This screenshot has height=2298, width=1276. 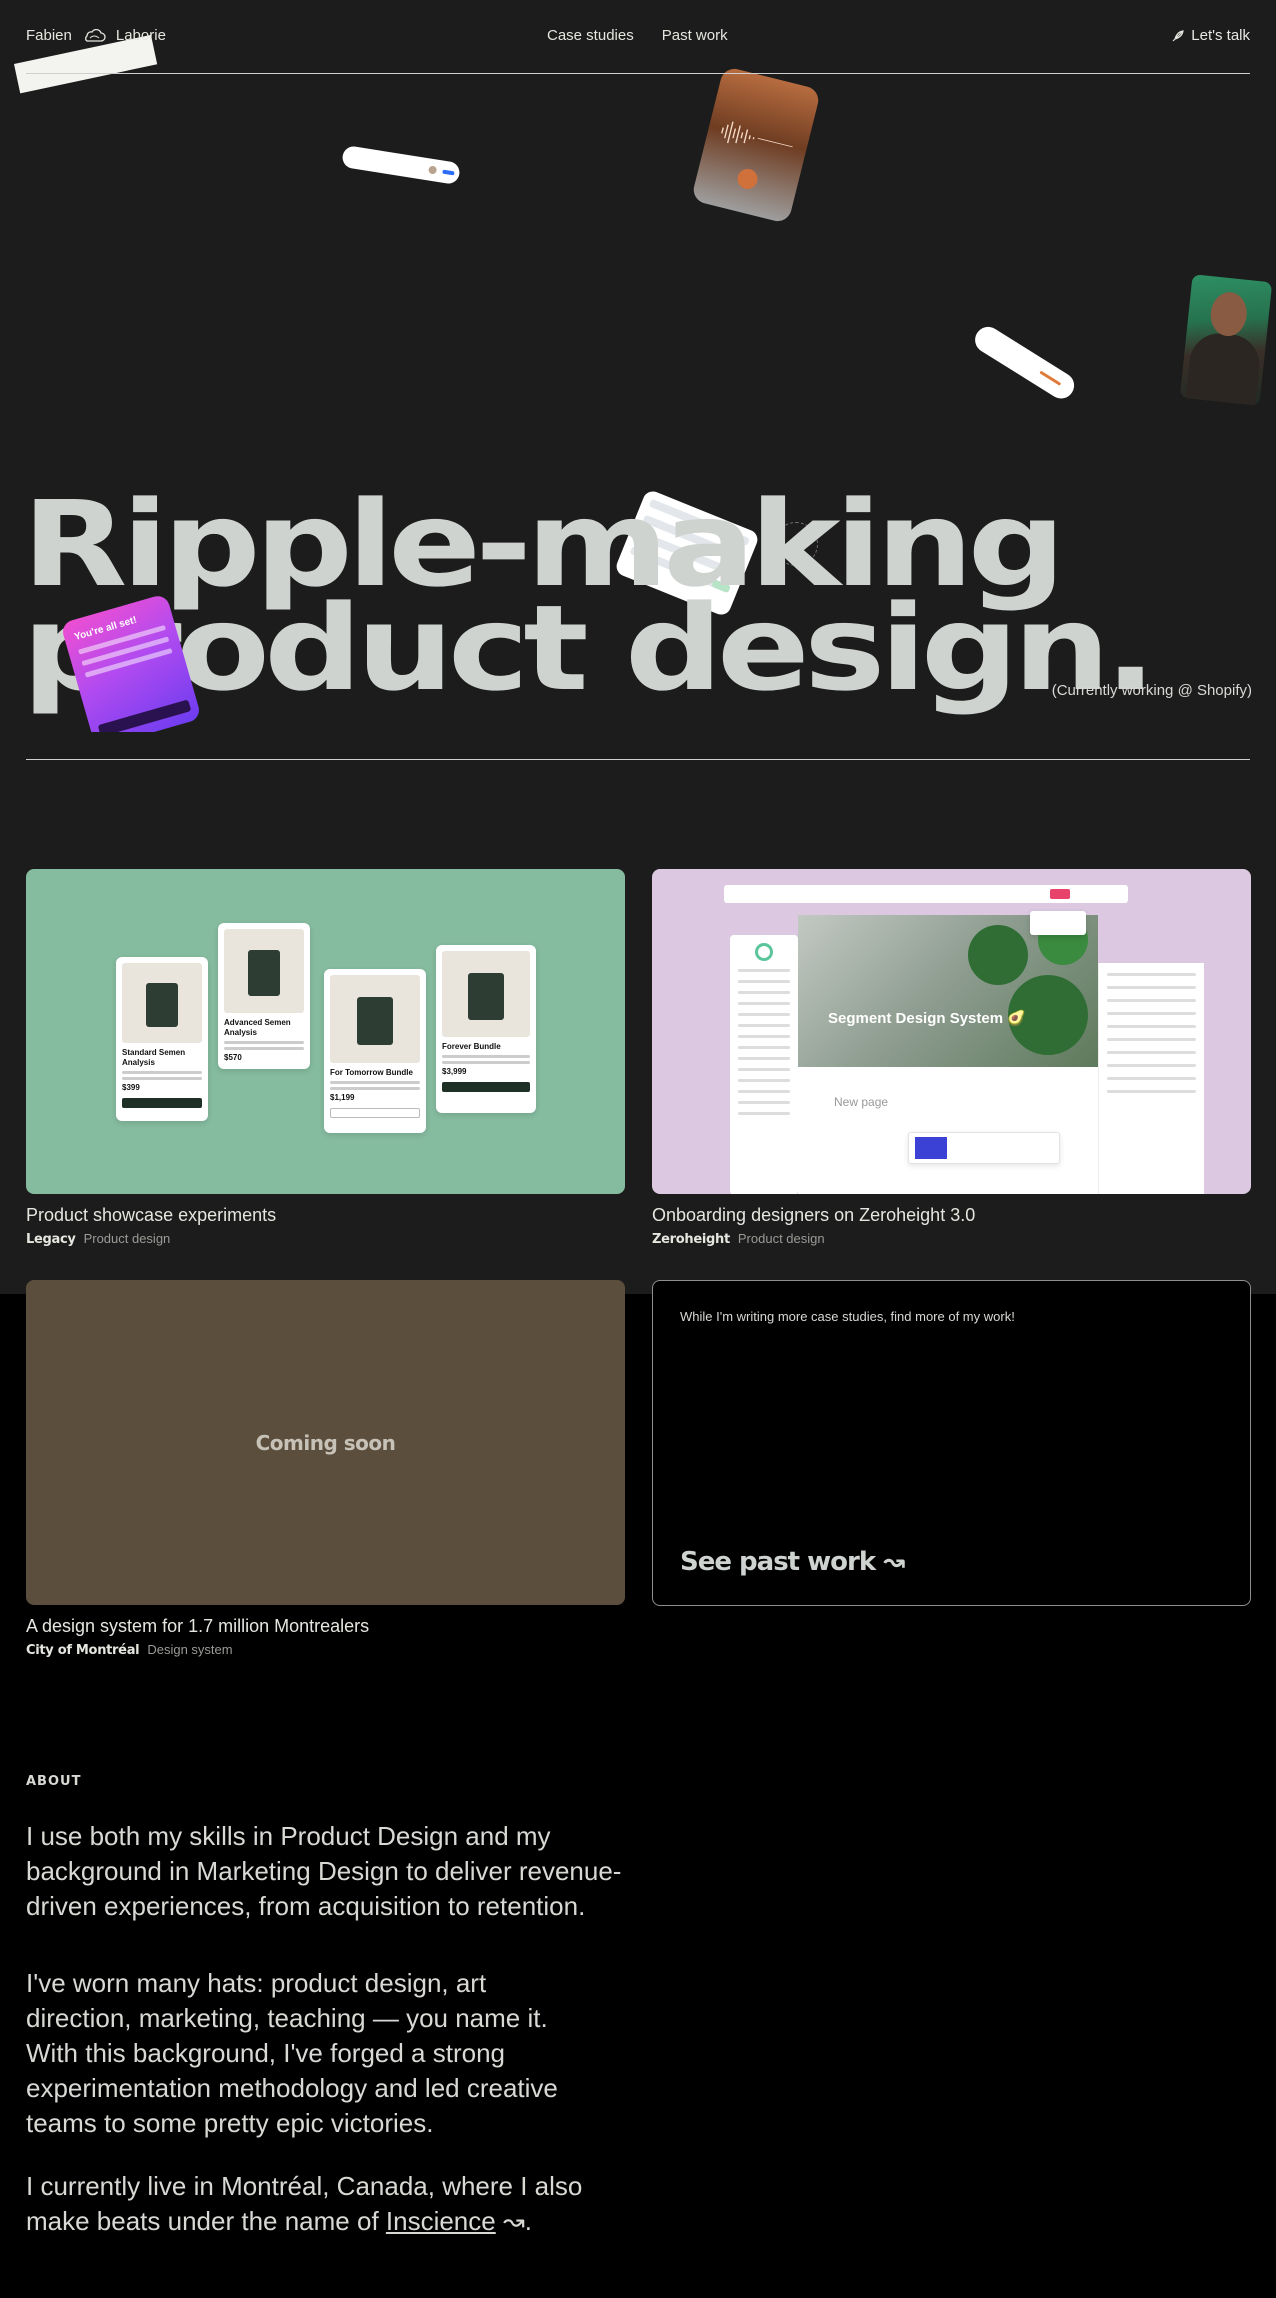 What do you see at coordinates (513, 2221) in the screenshot?
I see `about-p3-suffix: ↝.` at bounding box center [513, 2221].